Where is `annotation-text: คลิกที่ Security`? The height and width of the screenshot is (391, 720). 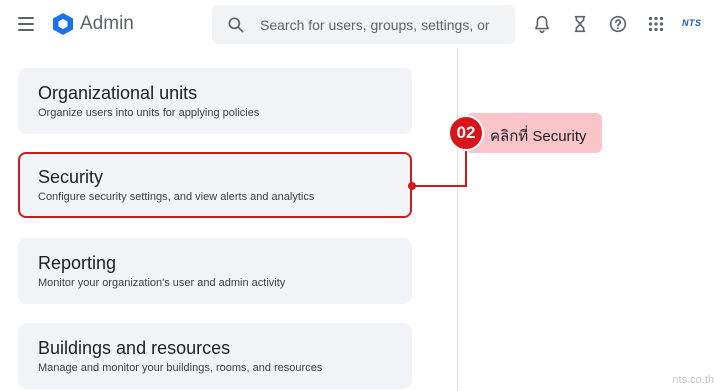 annotation-text: คลิกที่ Security is located at coordinates (538, 136).